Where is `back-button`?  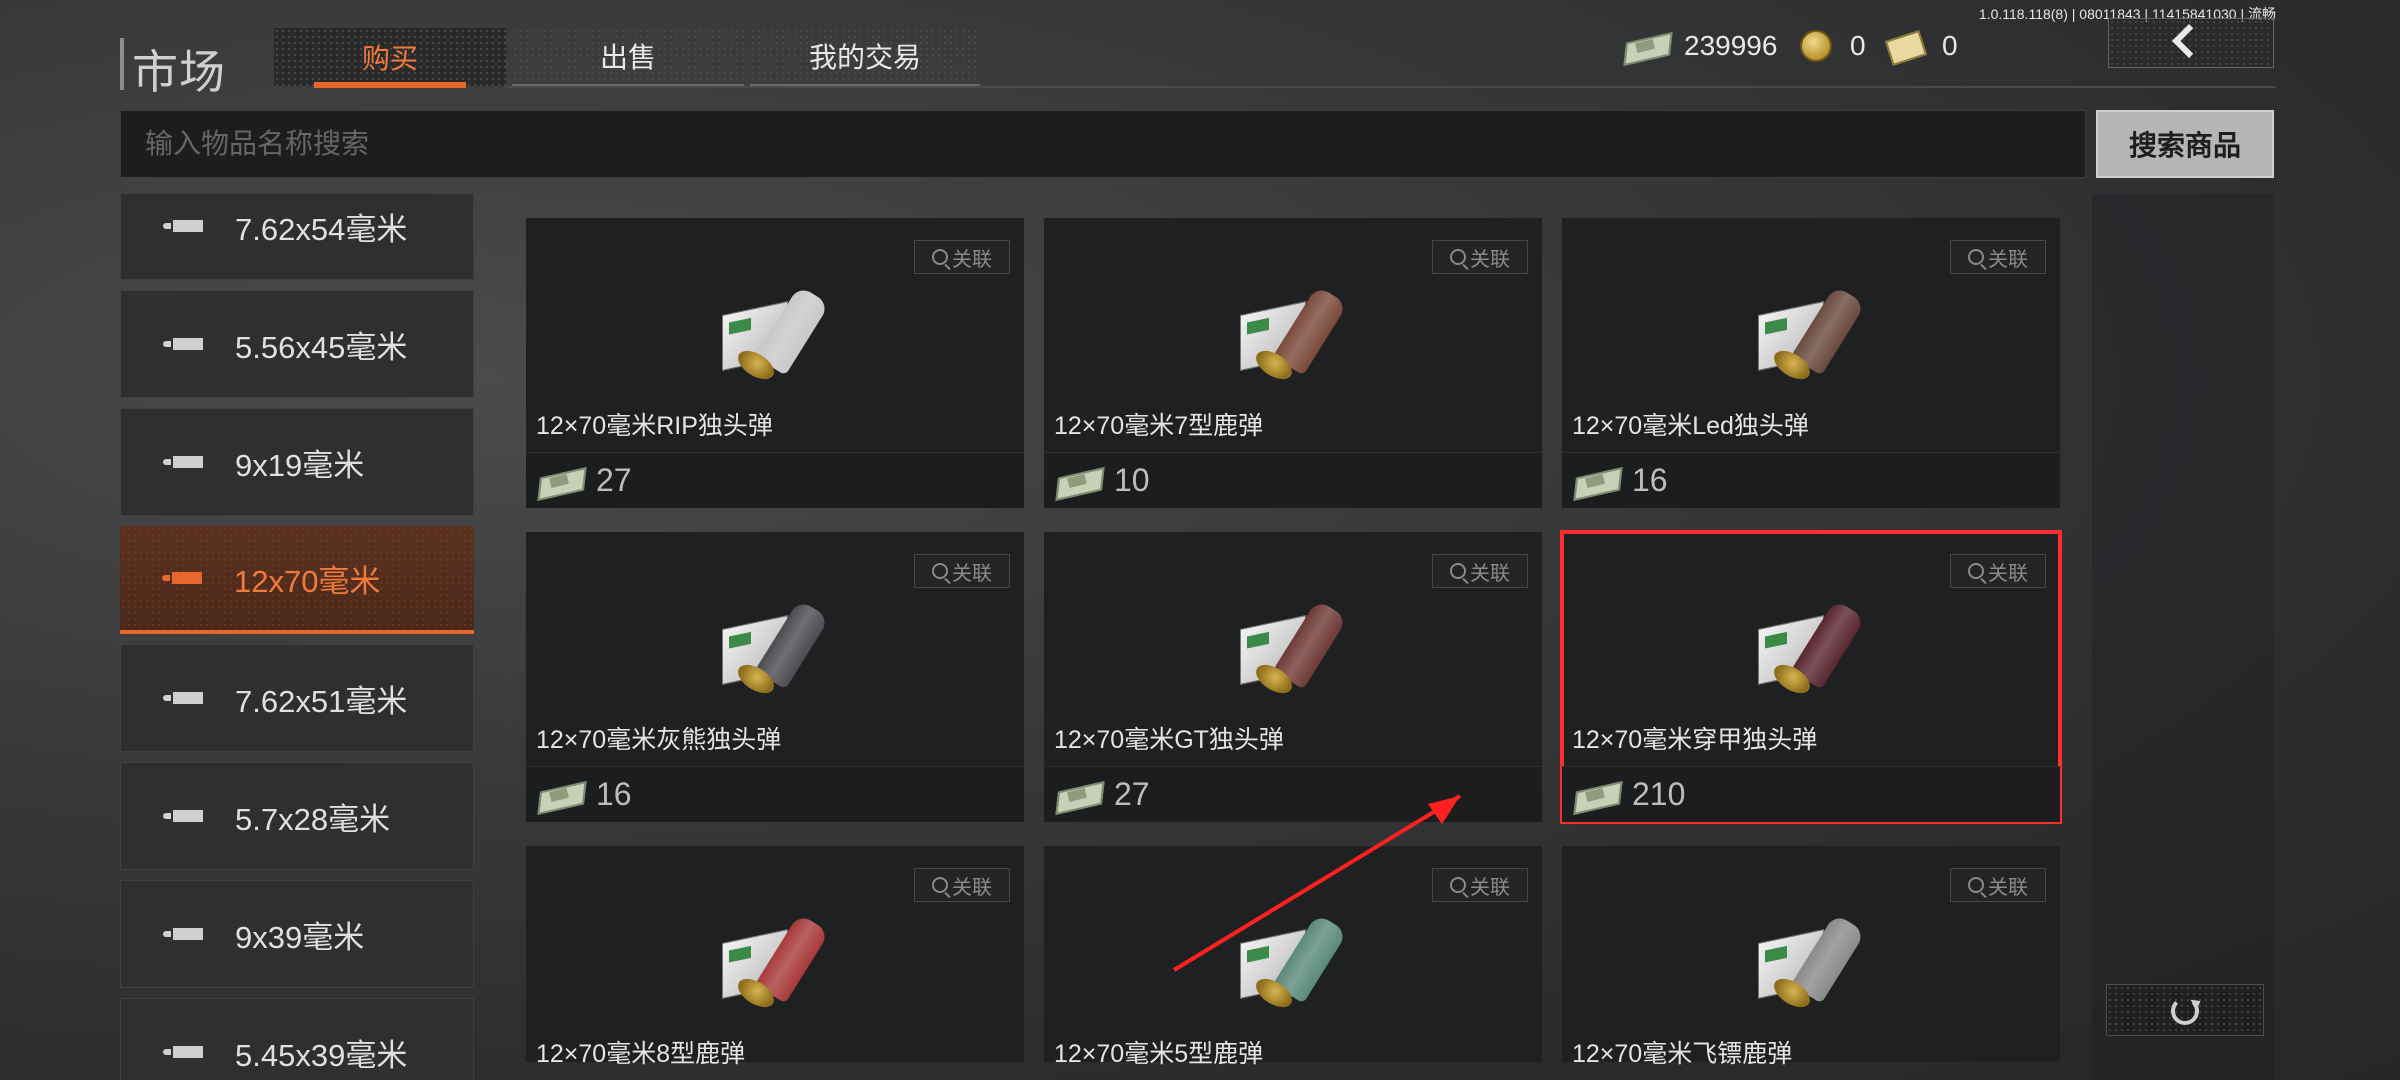
back-button is located at coordinates (2191, 43).